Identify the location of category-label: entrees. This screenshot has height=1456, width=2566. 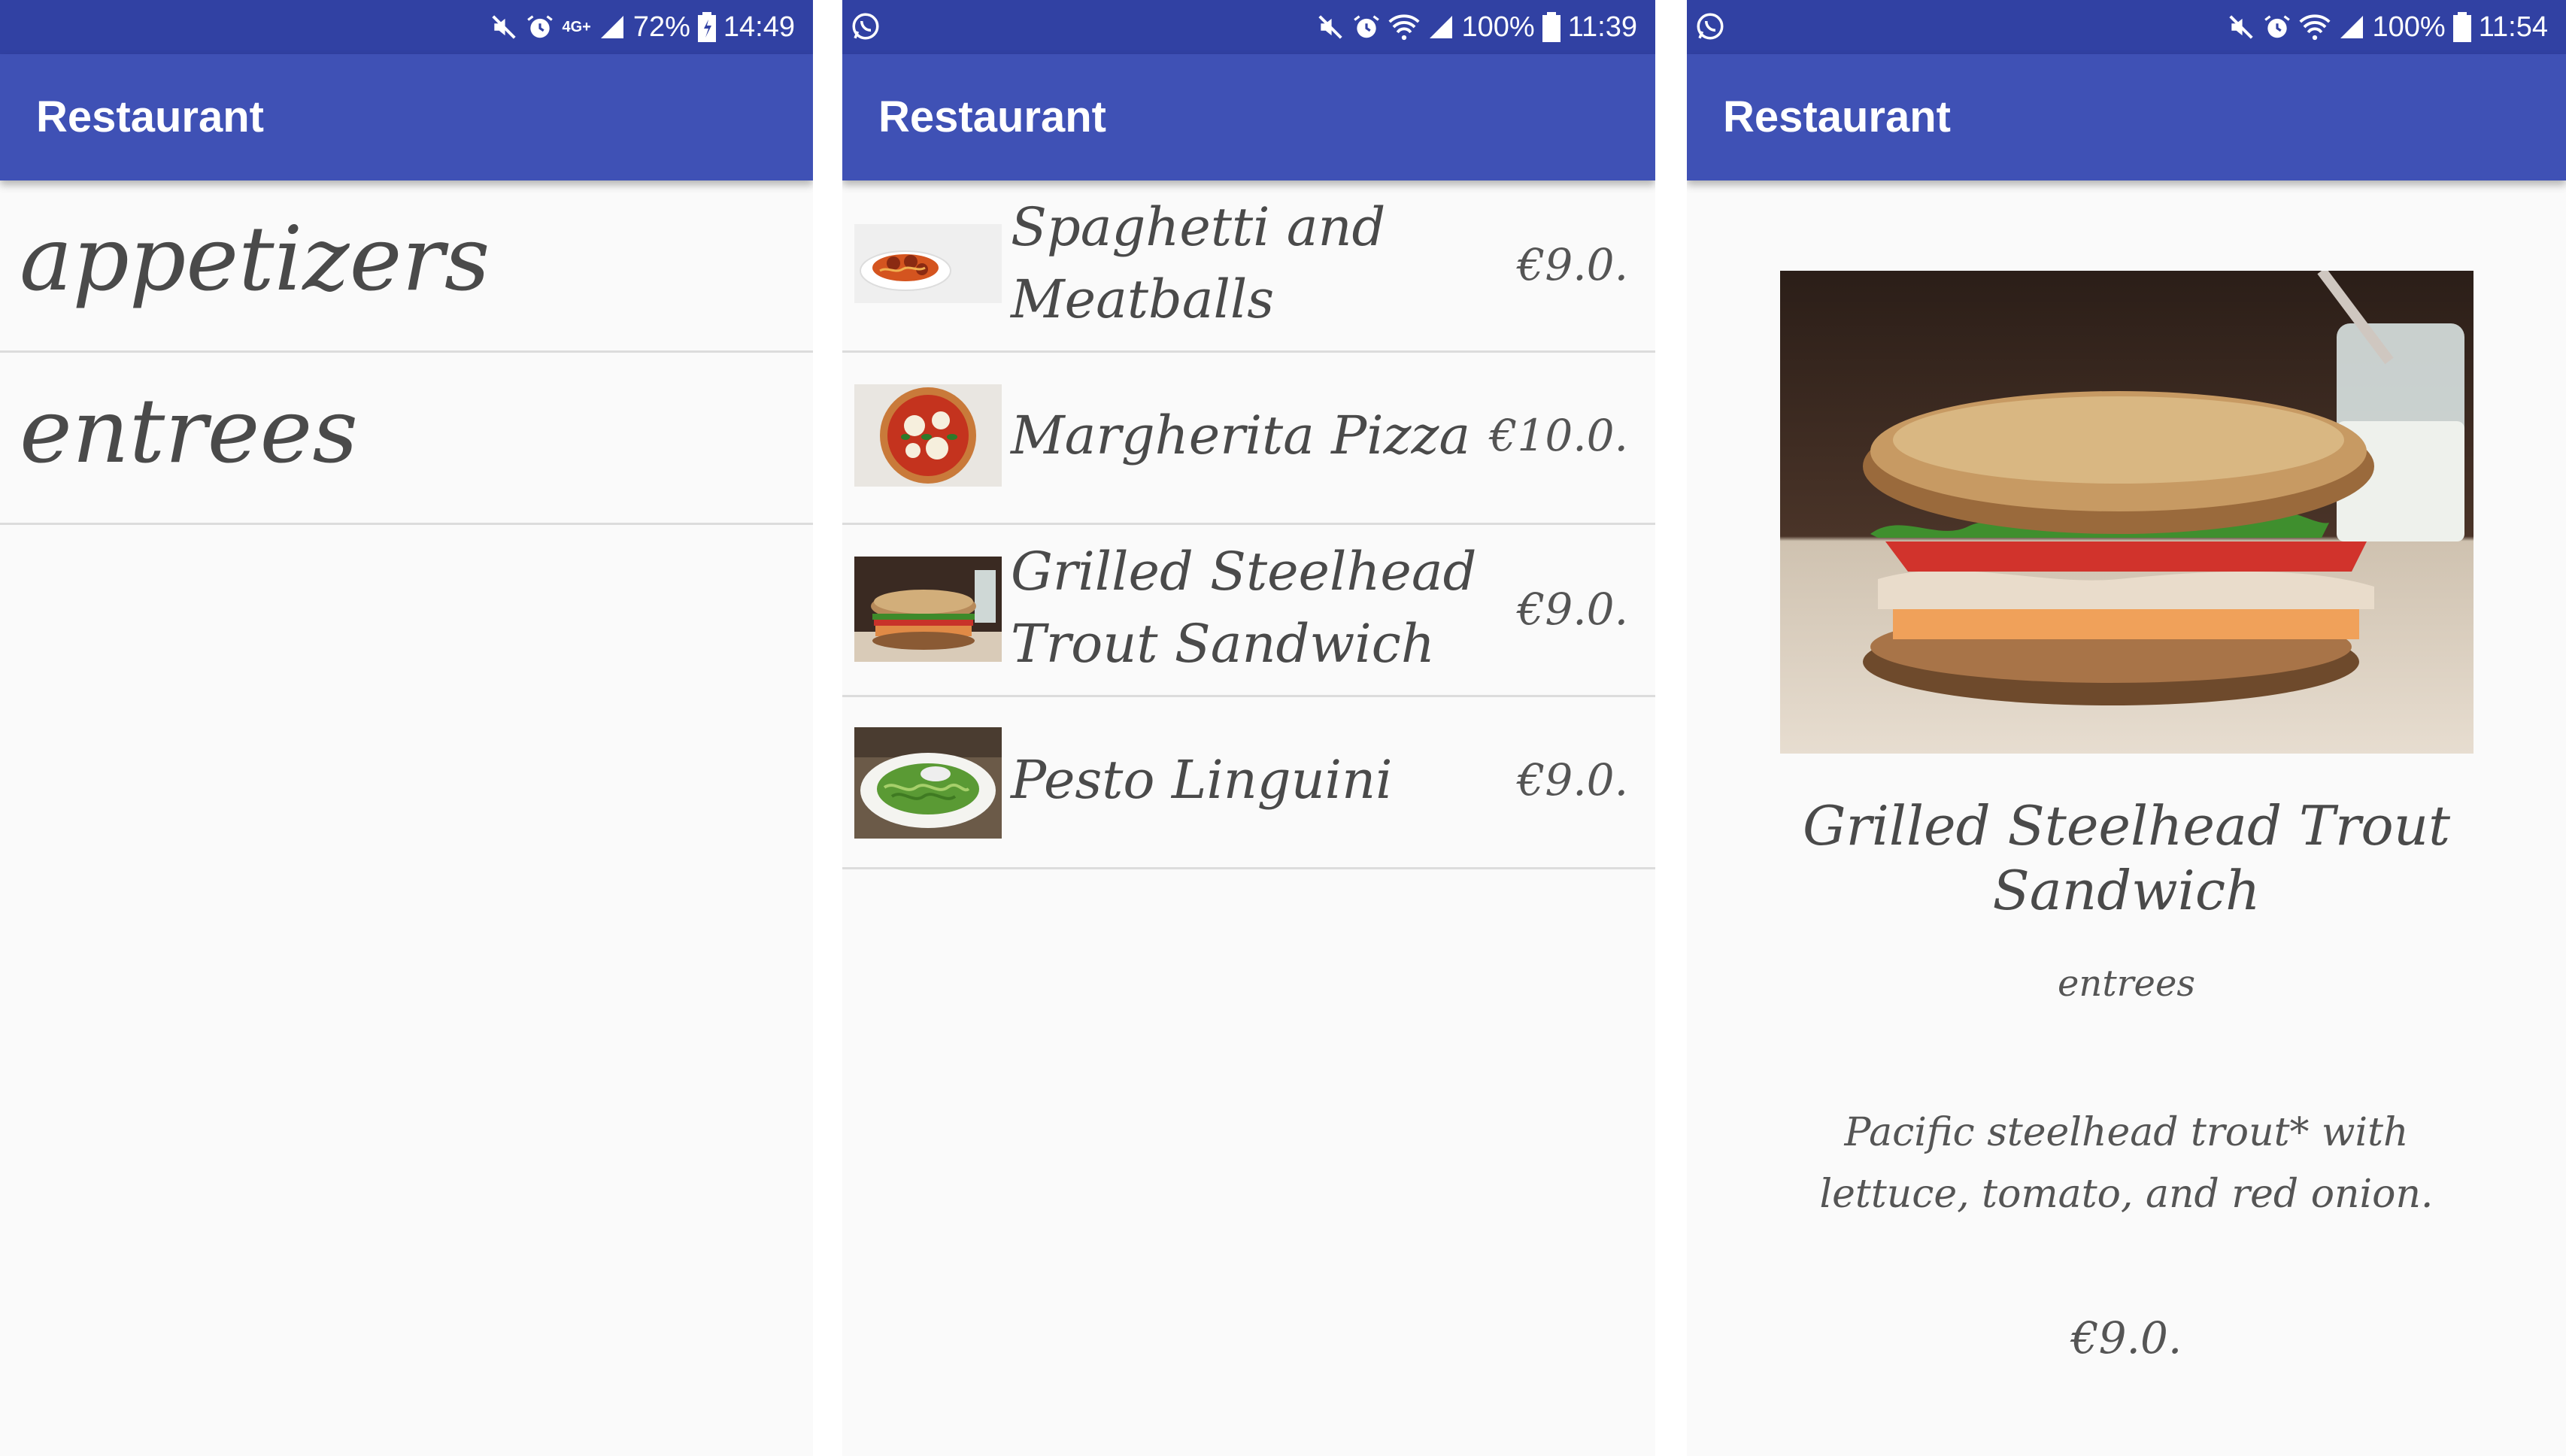
(189, 431).